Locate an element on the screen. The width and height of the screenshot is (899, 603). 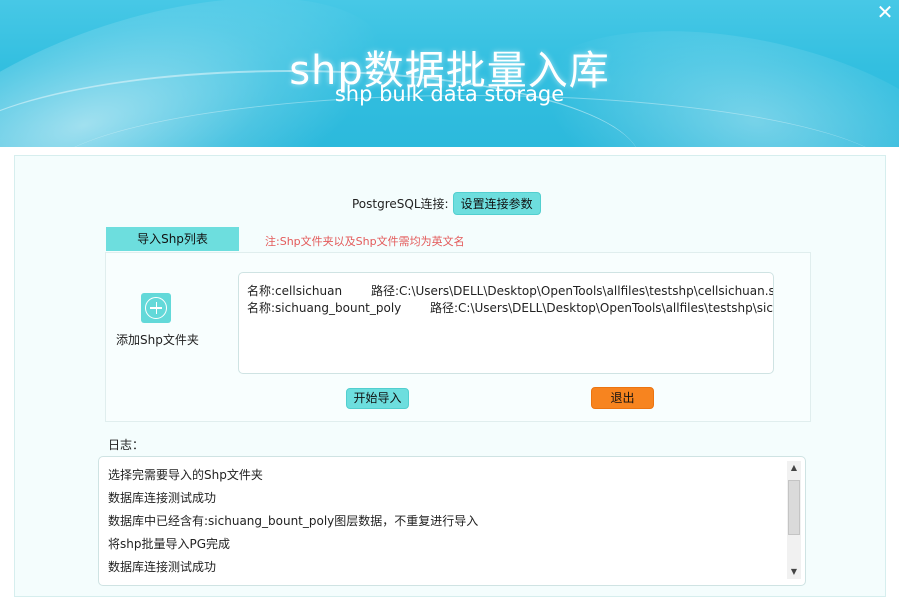
log-line: 选择完需要导入的Shp文件夹 is located at coordinates (185, 475).